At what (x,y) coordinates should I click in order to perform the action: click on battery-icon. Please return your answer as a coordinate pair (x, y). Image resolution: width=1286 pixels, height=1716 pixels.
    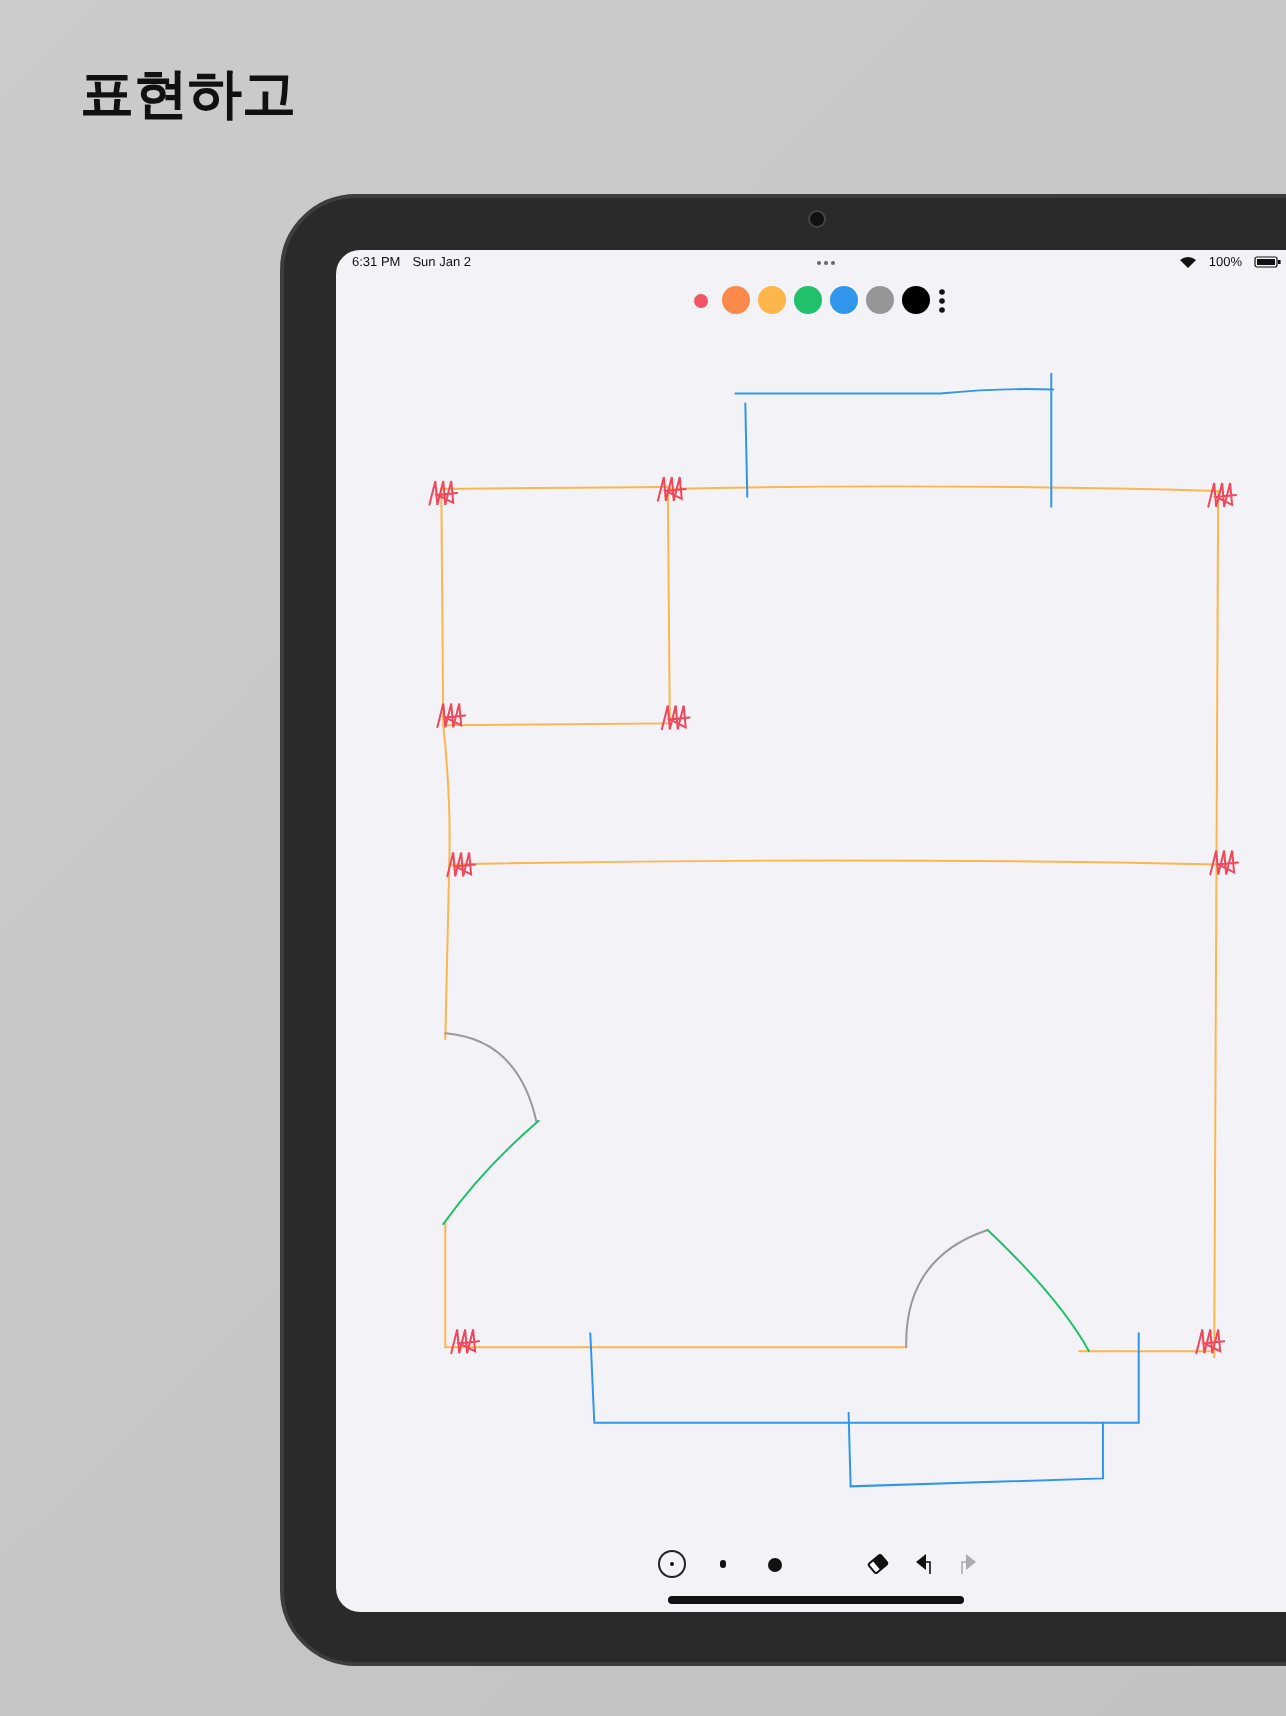
    Looking at the image, I should click on (1268, 262).